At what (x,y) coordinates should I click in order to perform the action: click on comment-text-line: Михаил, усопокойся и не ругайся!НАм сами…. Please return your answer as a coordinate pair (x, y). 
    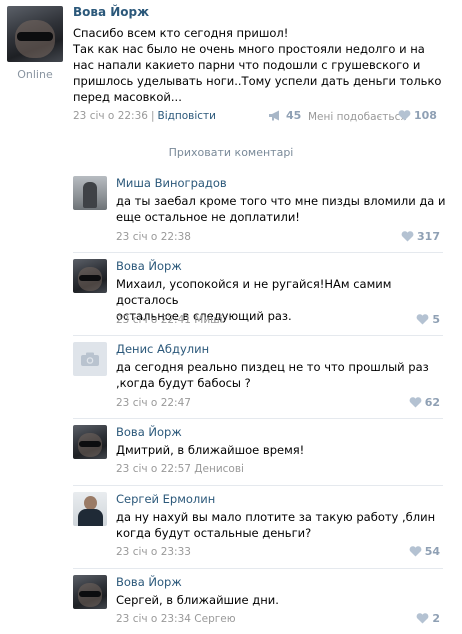
    Looking at the image, I should click on (254, 292).